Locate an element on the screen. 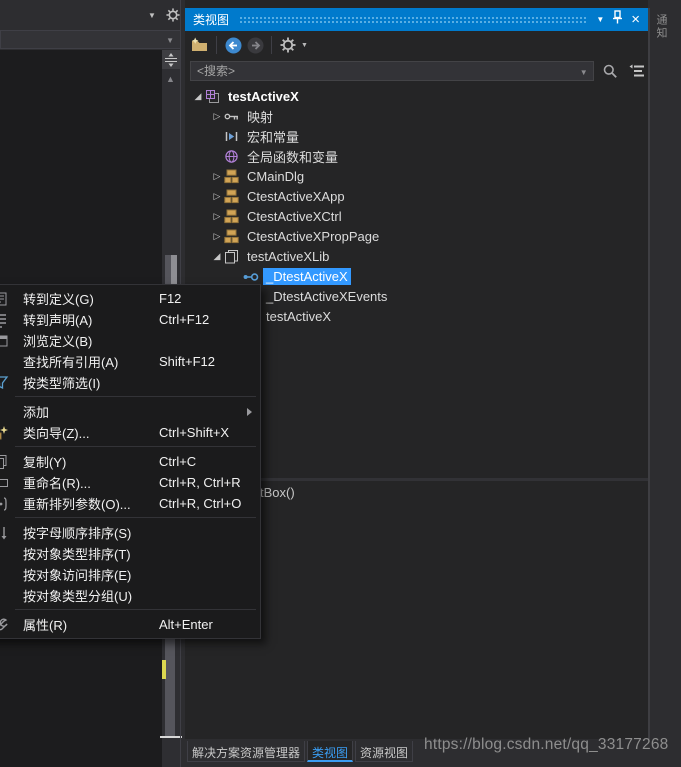  menu-item: 复制(Y) Ctrl+C is located at coordinates (130, 461).